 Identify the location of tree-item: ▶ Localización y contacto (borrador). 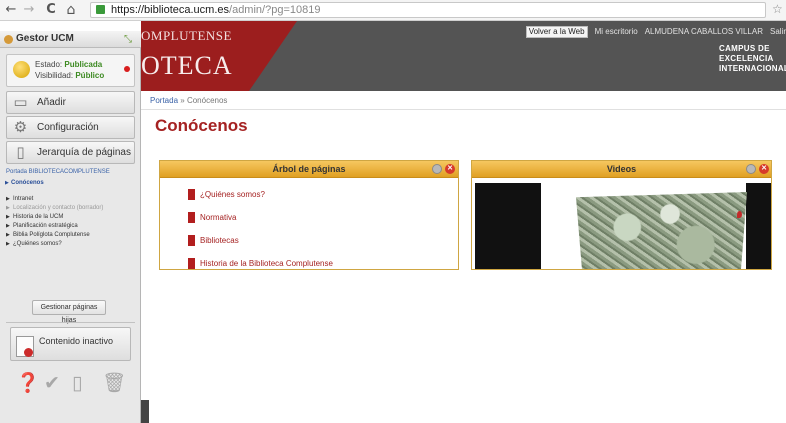
(70, 208).